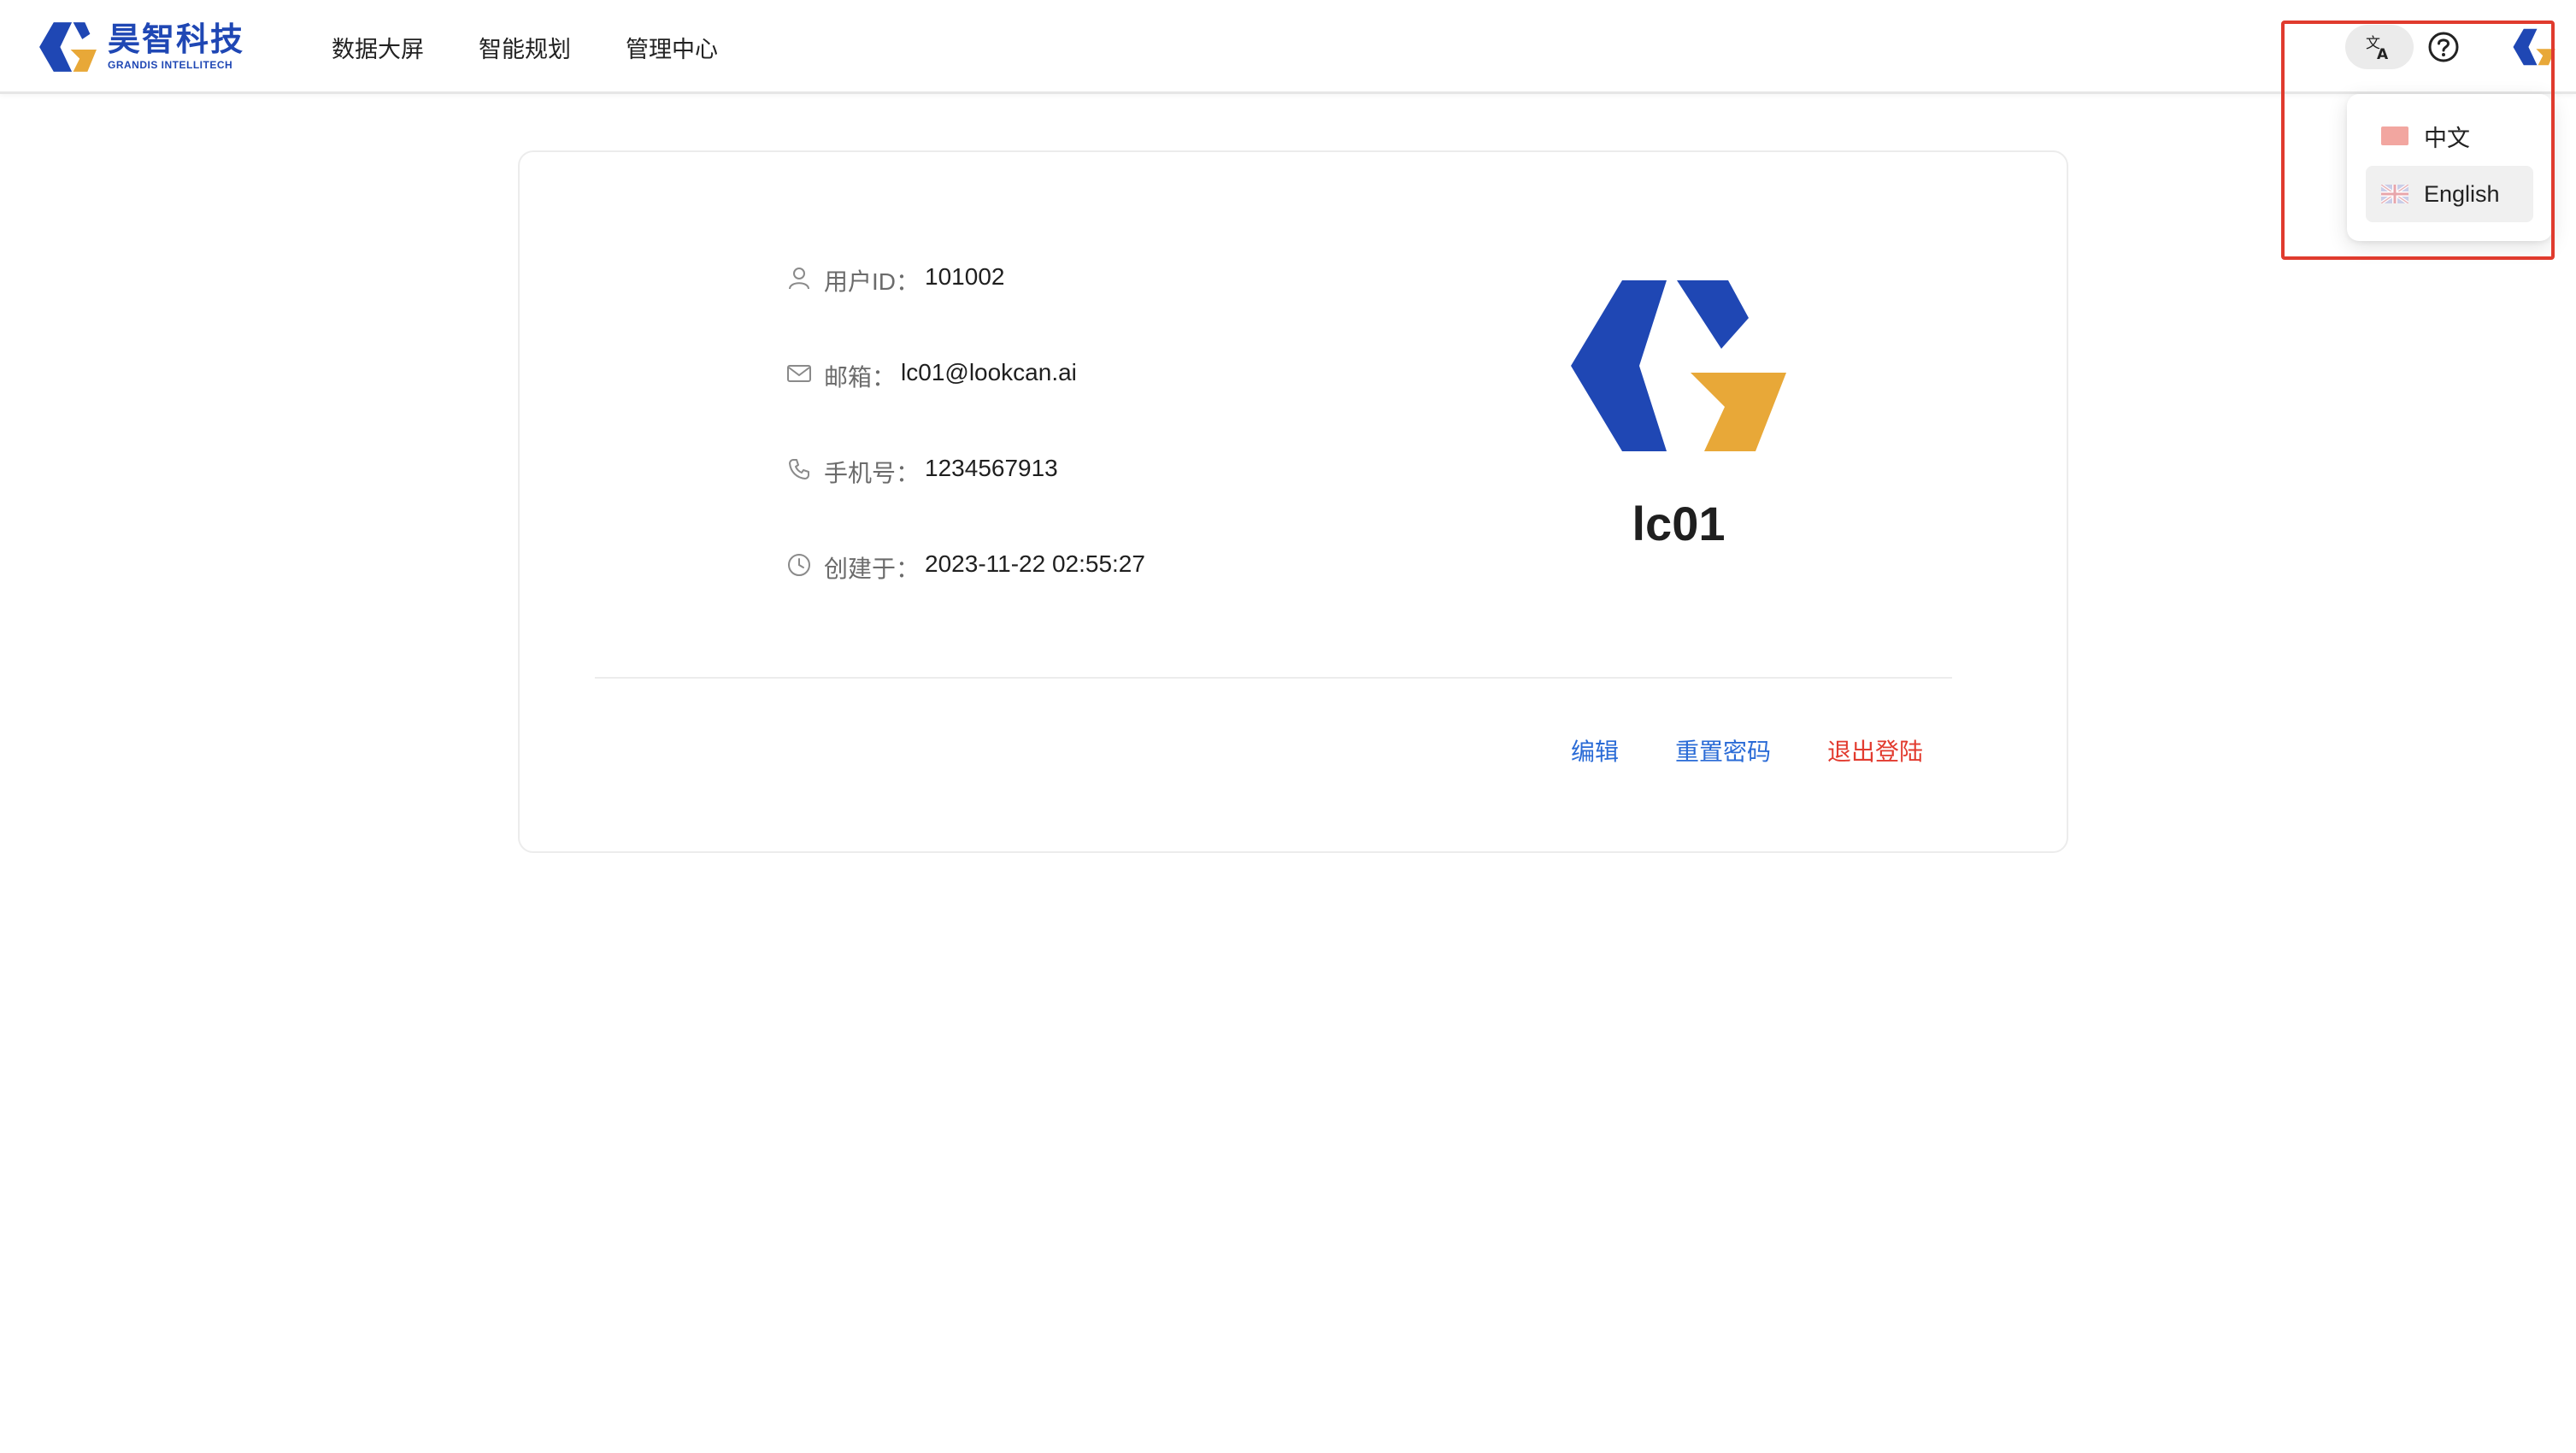 This screenshot has width=2576, height=1453. I want to click on translate-icon: 文 A, so click(2377, 49).